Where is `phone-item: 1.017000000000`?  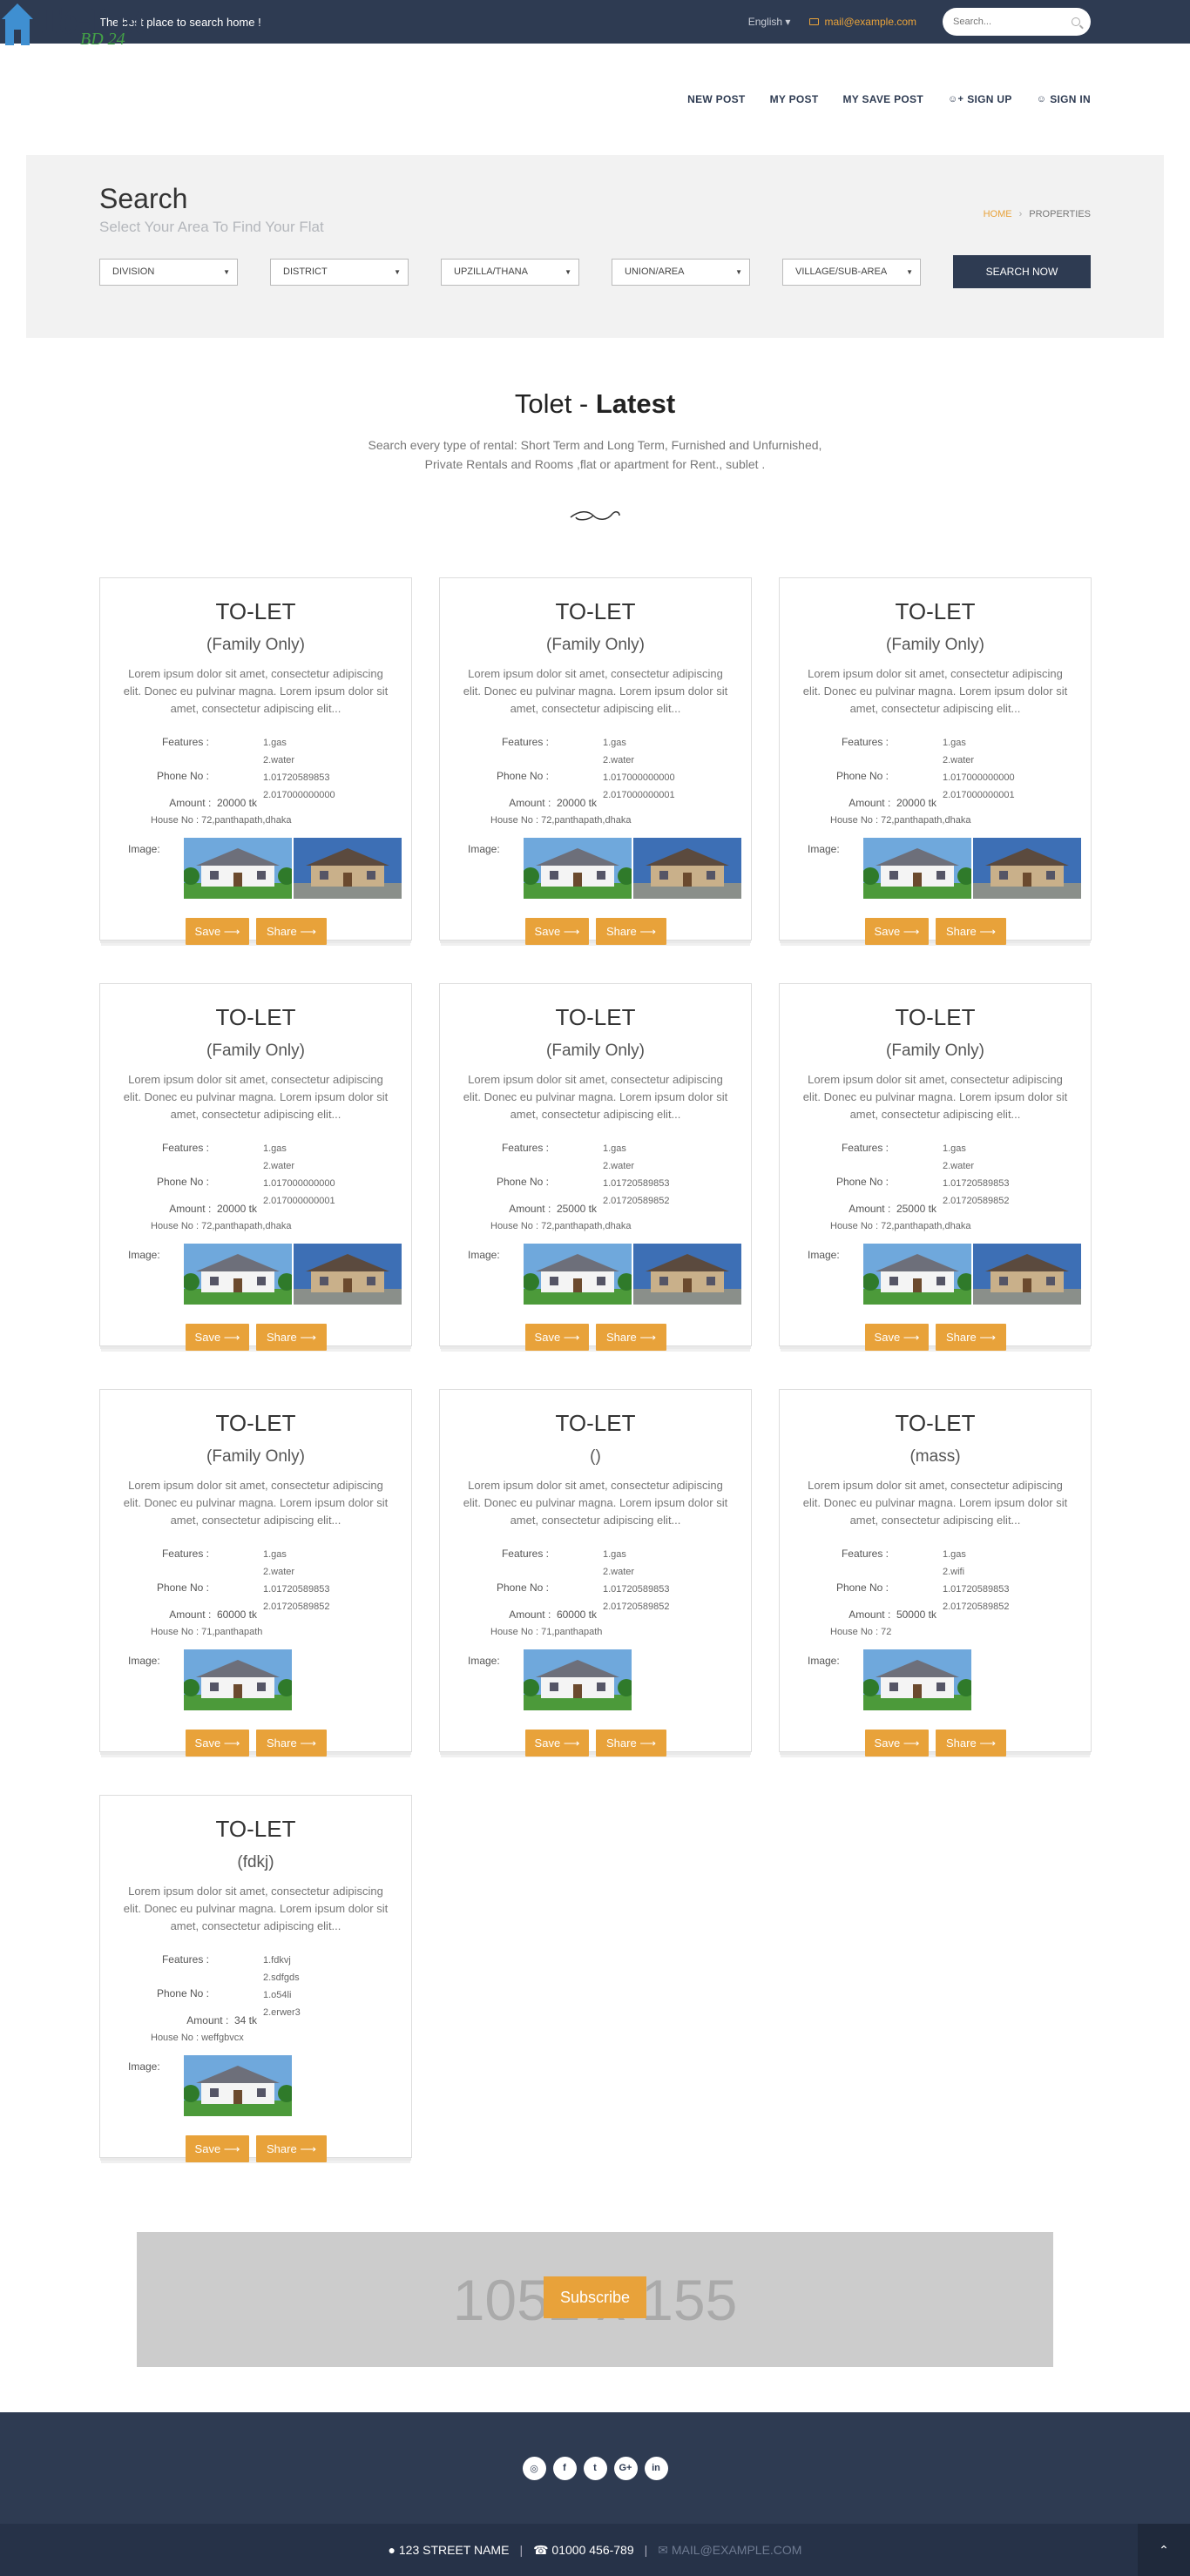
phone-item: 1.017000000000 is located at coordinates (299, 1183).